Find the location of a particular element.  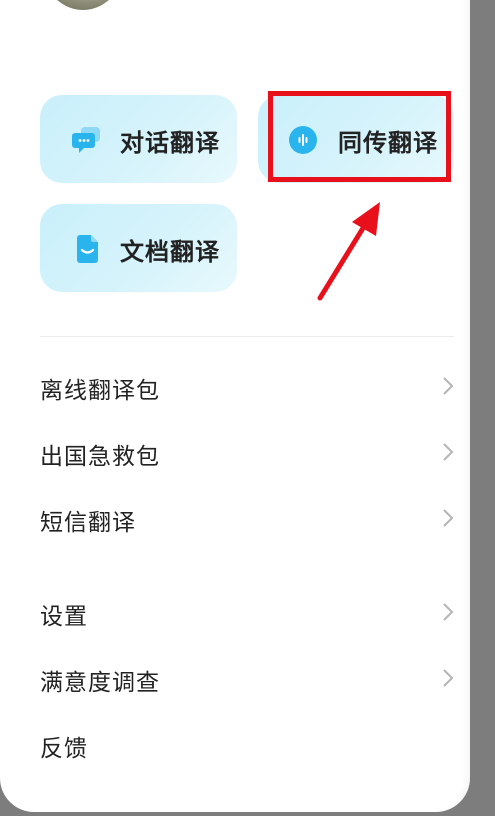

menu-item-survey: 满意度调查 is located at coordinates (248, 679).